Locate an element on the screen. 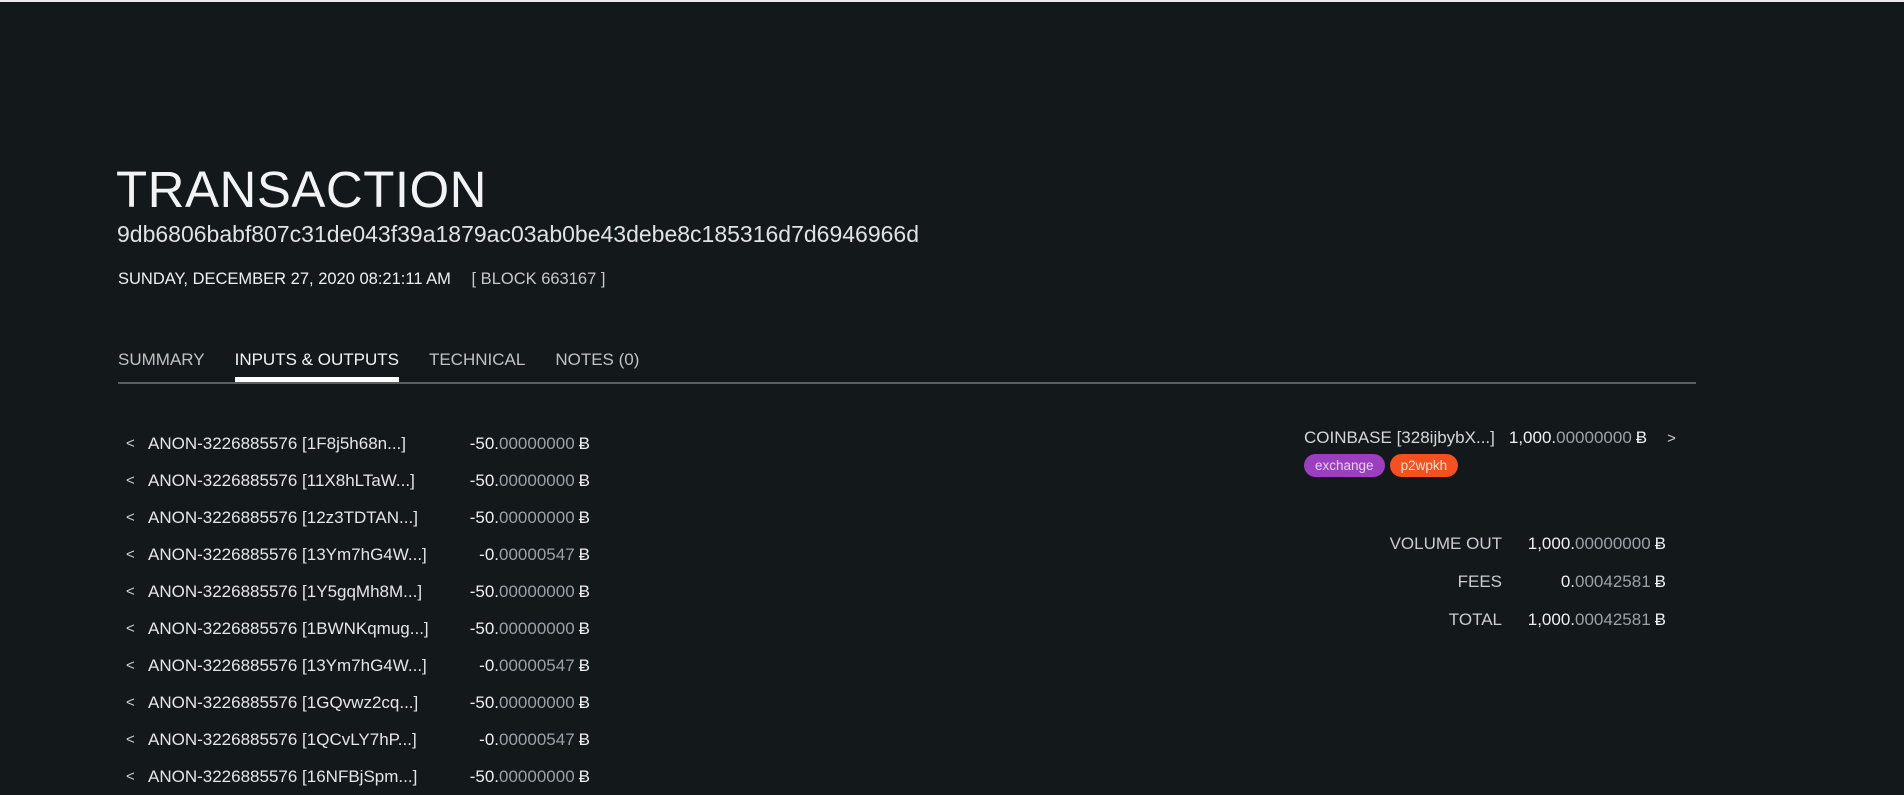  total-row: TOTAL 1,000.00042581 Ƀ is located at coordinates (1483, 620).